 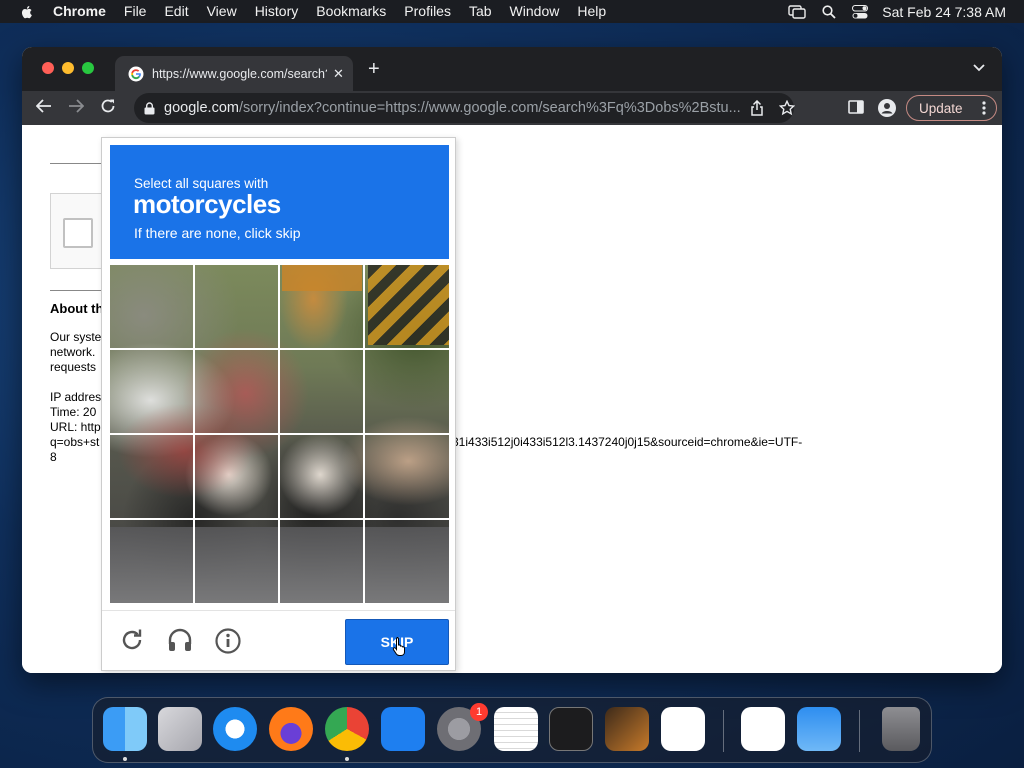 I want to click on about-para-line1: Our syste, so click(x=76, y=337).